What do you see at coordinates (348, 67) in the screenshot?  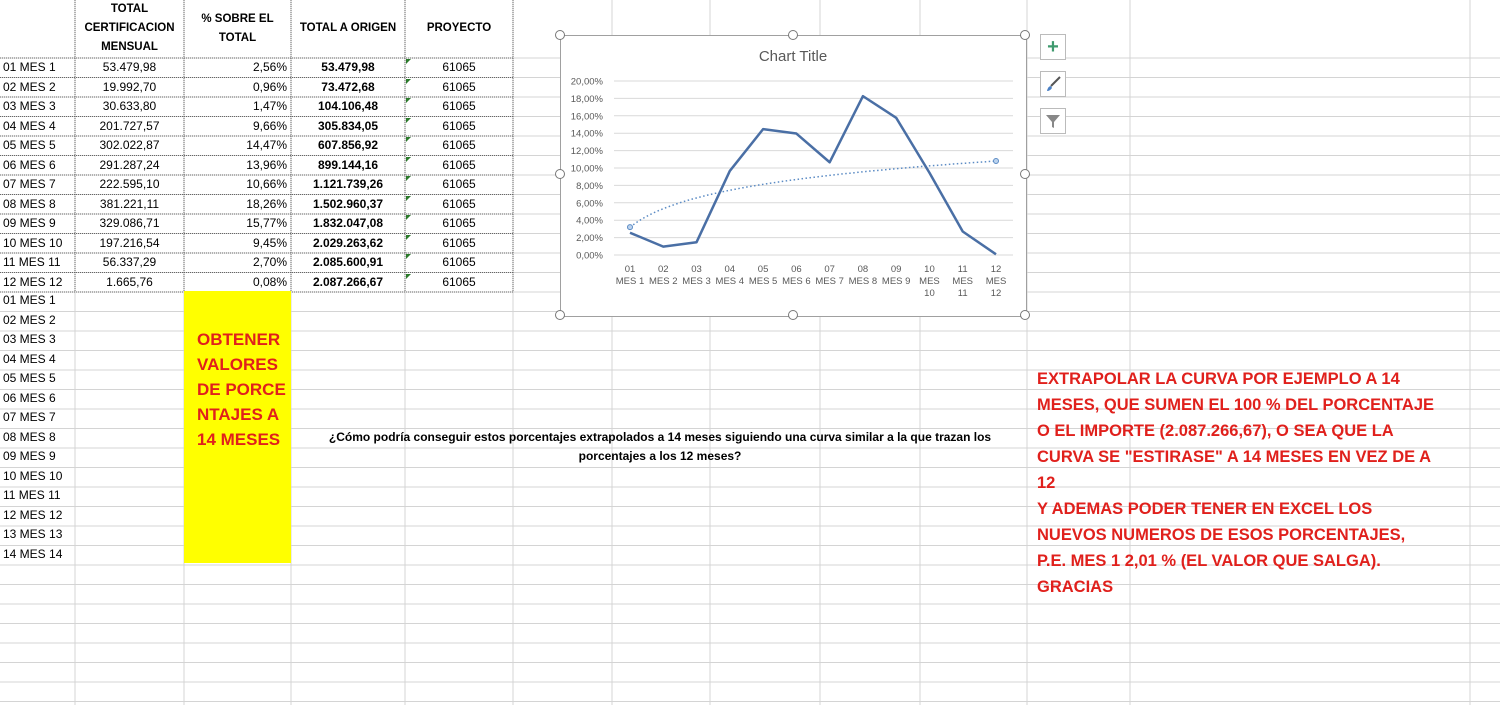 I see `origen-cell: 53.479,98` at bounding box center [348, 67].